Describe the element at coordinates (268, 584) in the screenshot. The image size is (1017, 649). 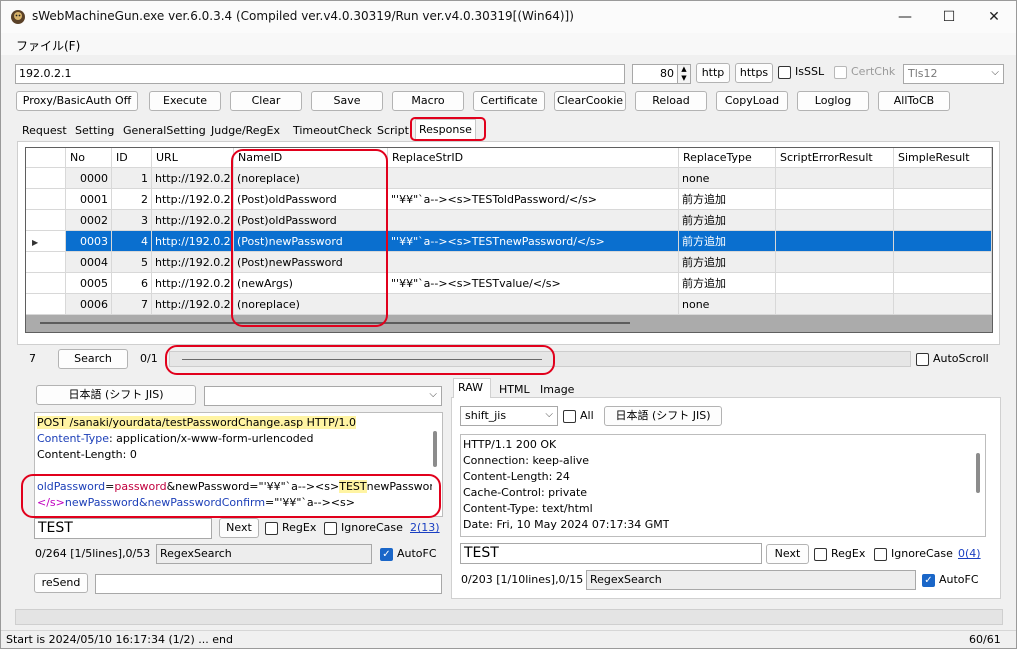
I see `resend-input` at that location.